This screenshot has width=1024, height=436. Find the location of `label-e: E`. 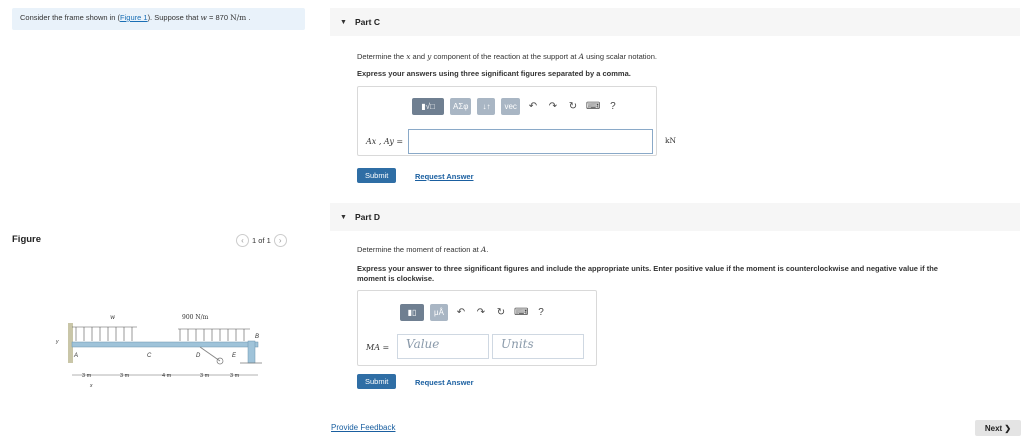

label-e: E is located at coordinates (234, 356).